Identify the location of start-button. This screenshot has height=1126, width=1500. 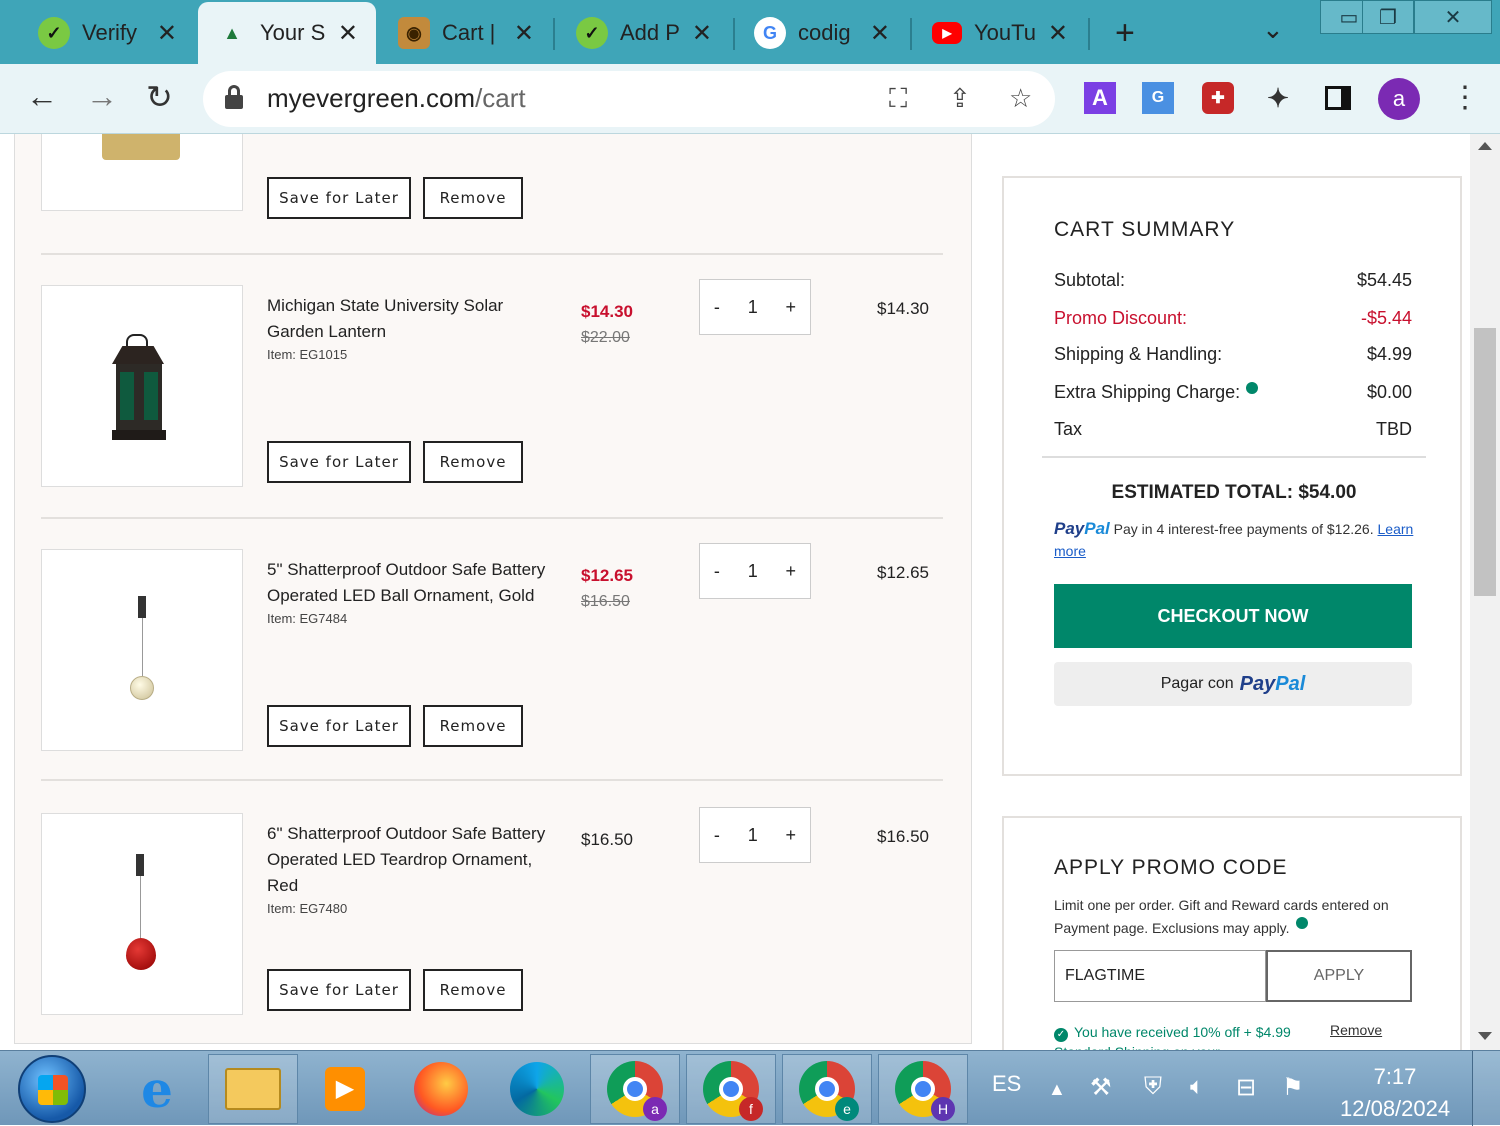
(52, 1089).